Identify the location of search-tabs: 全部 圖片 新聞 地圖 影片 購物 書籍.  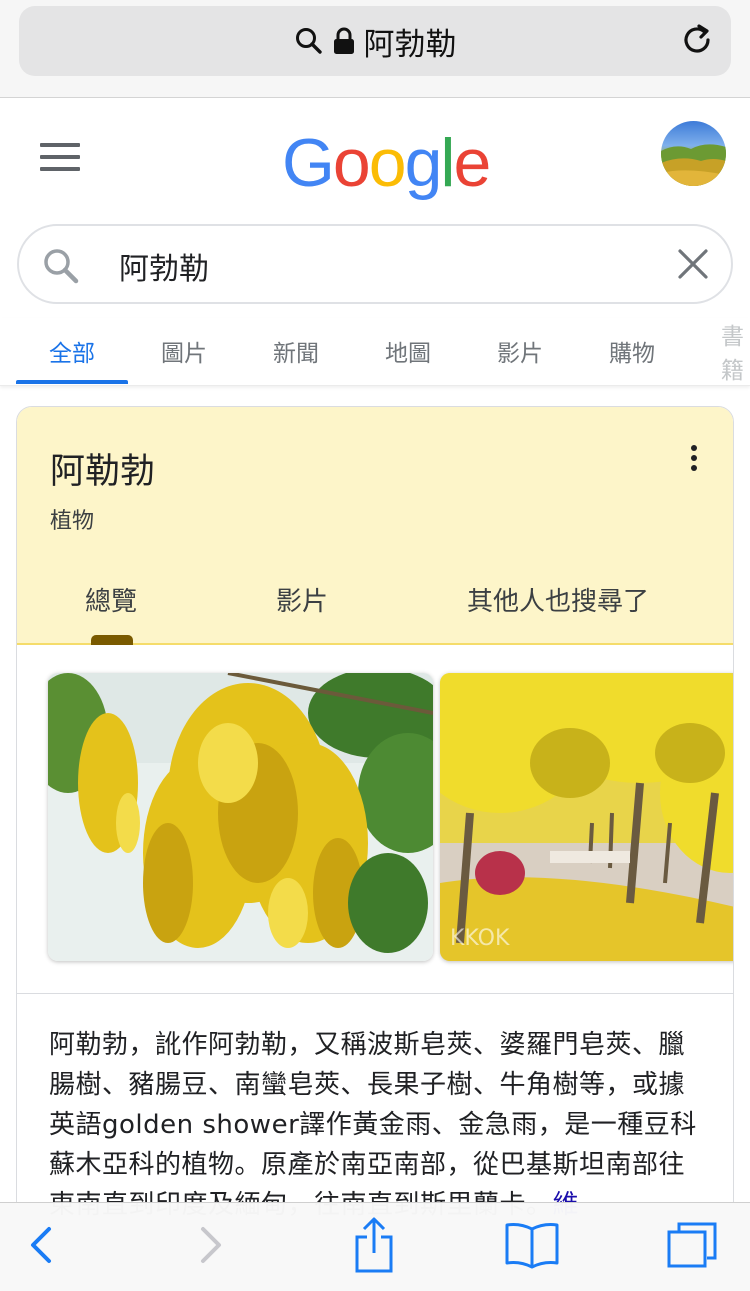
(375, 352).